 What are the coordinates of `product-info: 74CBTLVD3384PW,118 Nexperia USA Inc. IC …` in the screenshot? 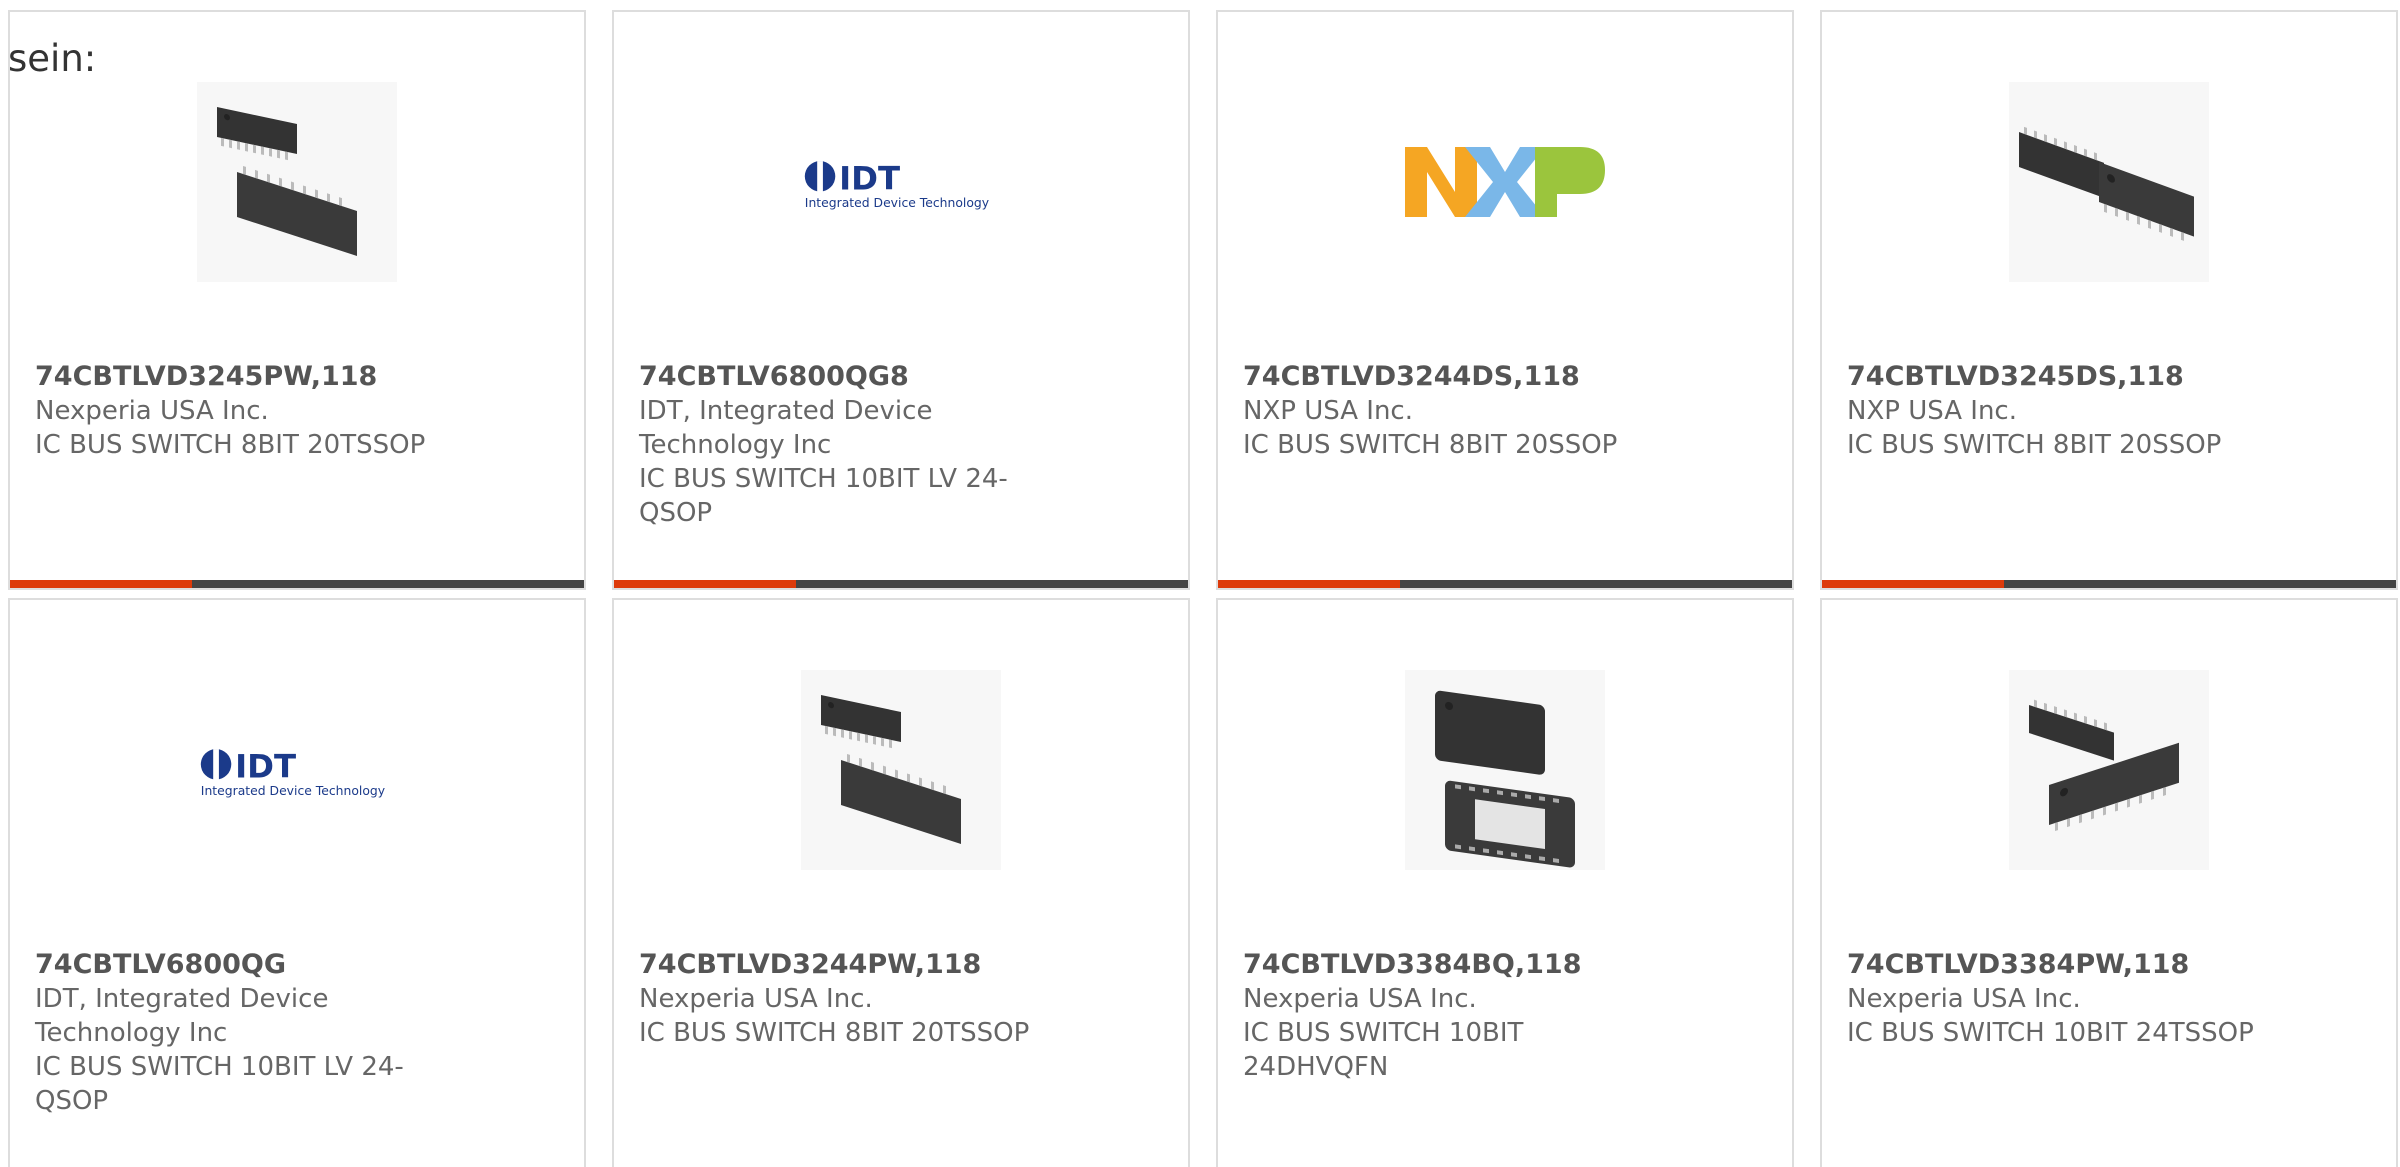 It's located at (2057, 999).